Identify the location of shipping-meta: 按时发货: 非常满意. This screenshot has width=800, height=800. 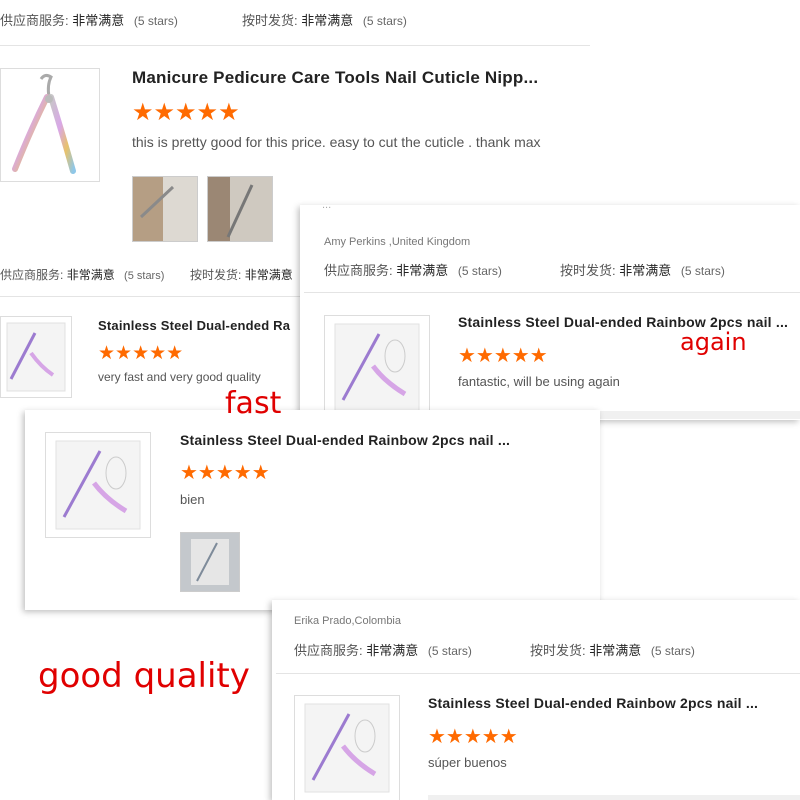
(241, 274).